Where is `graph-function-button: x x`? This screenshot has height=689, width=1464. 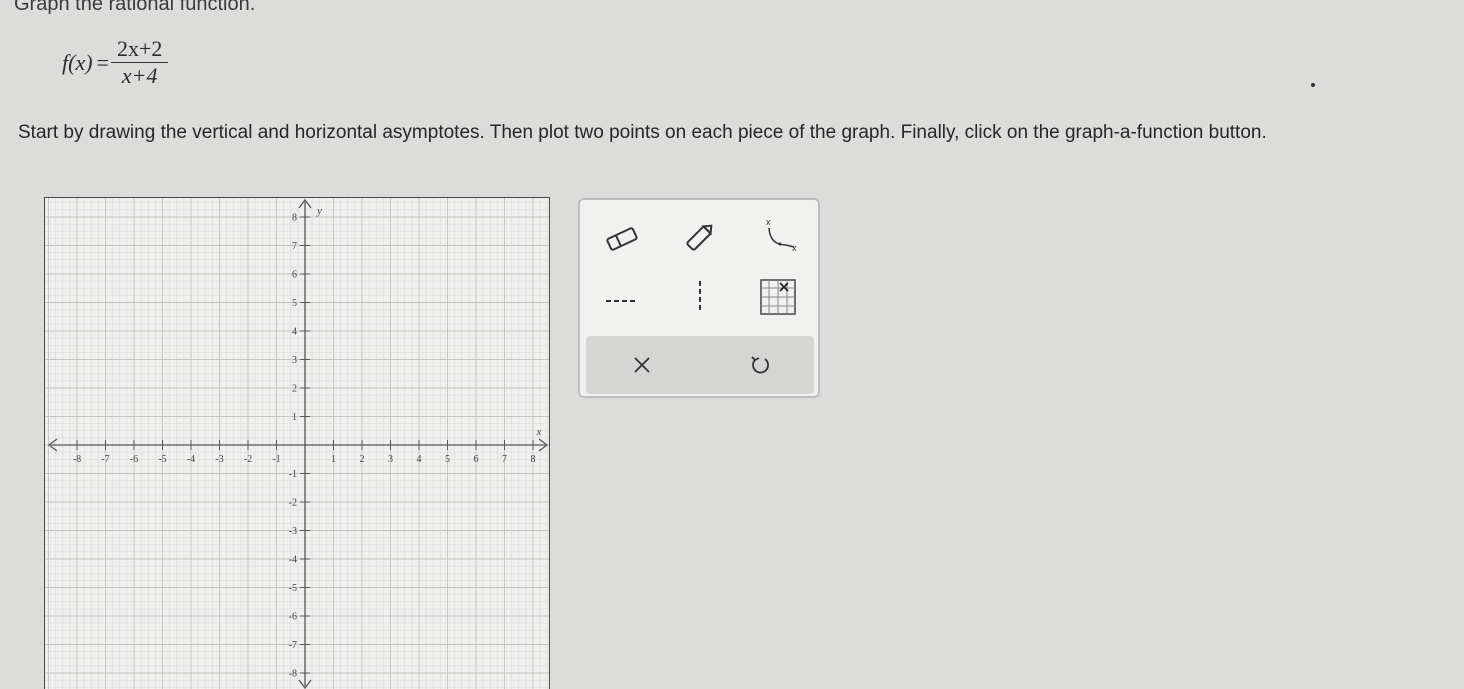 graph-function-button: x x is located at coordinates (778, 235).